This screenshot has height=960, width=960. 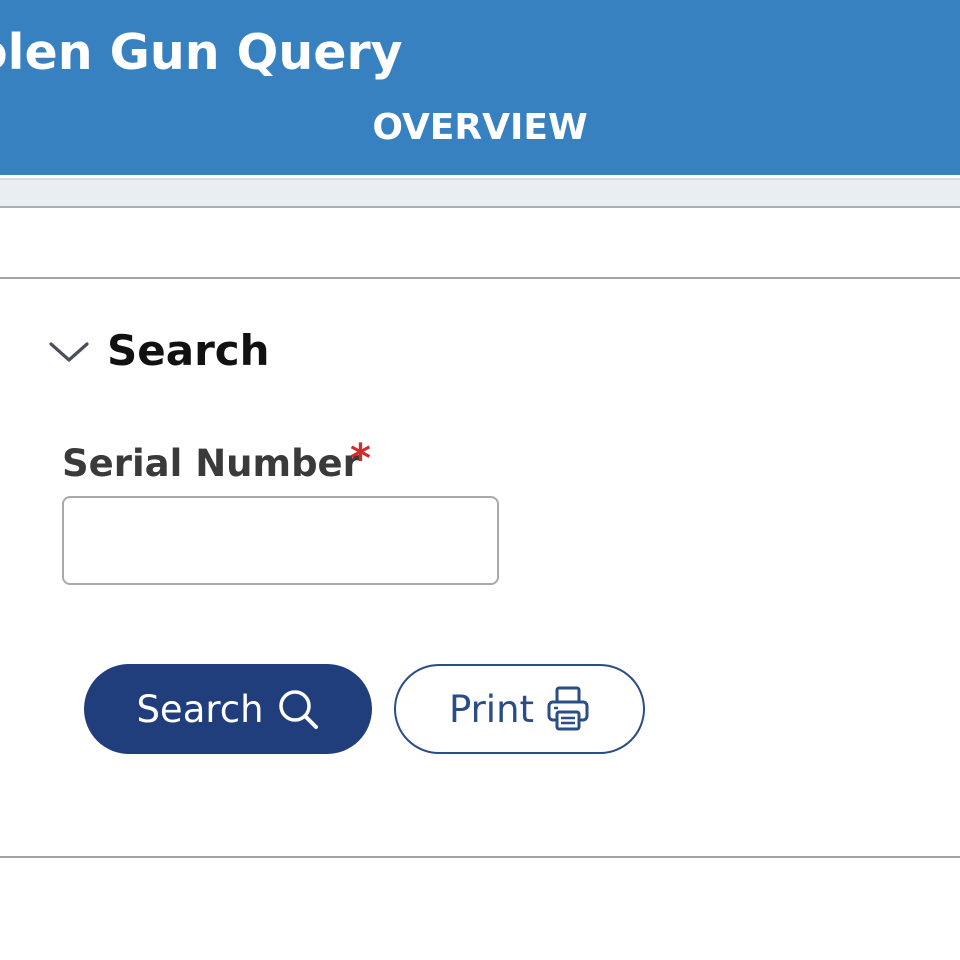 I want to click on search-button-label: Search, so click(x=200, y=709).